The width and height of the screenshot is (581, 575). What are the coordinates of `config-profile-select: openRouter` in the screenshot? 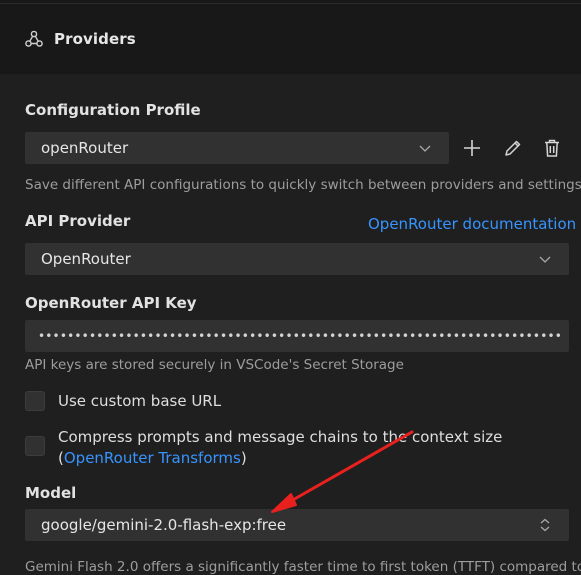 It's located at (237, 148).